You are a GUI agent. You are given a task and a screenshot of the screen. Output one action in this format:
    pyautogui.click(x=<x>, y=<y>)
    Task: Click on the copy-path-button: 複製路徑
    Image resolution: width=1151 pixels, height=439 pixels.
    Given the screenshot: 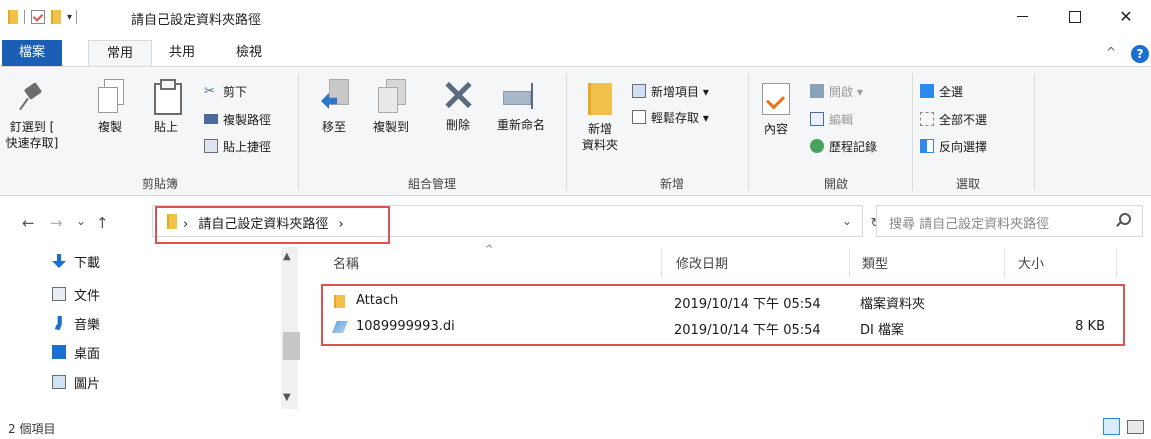 What is the action you would take?
    pyautogui.click(x=237, y=119)
    